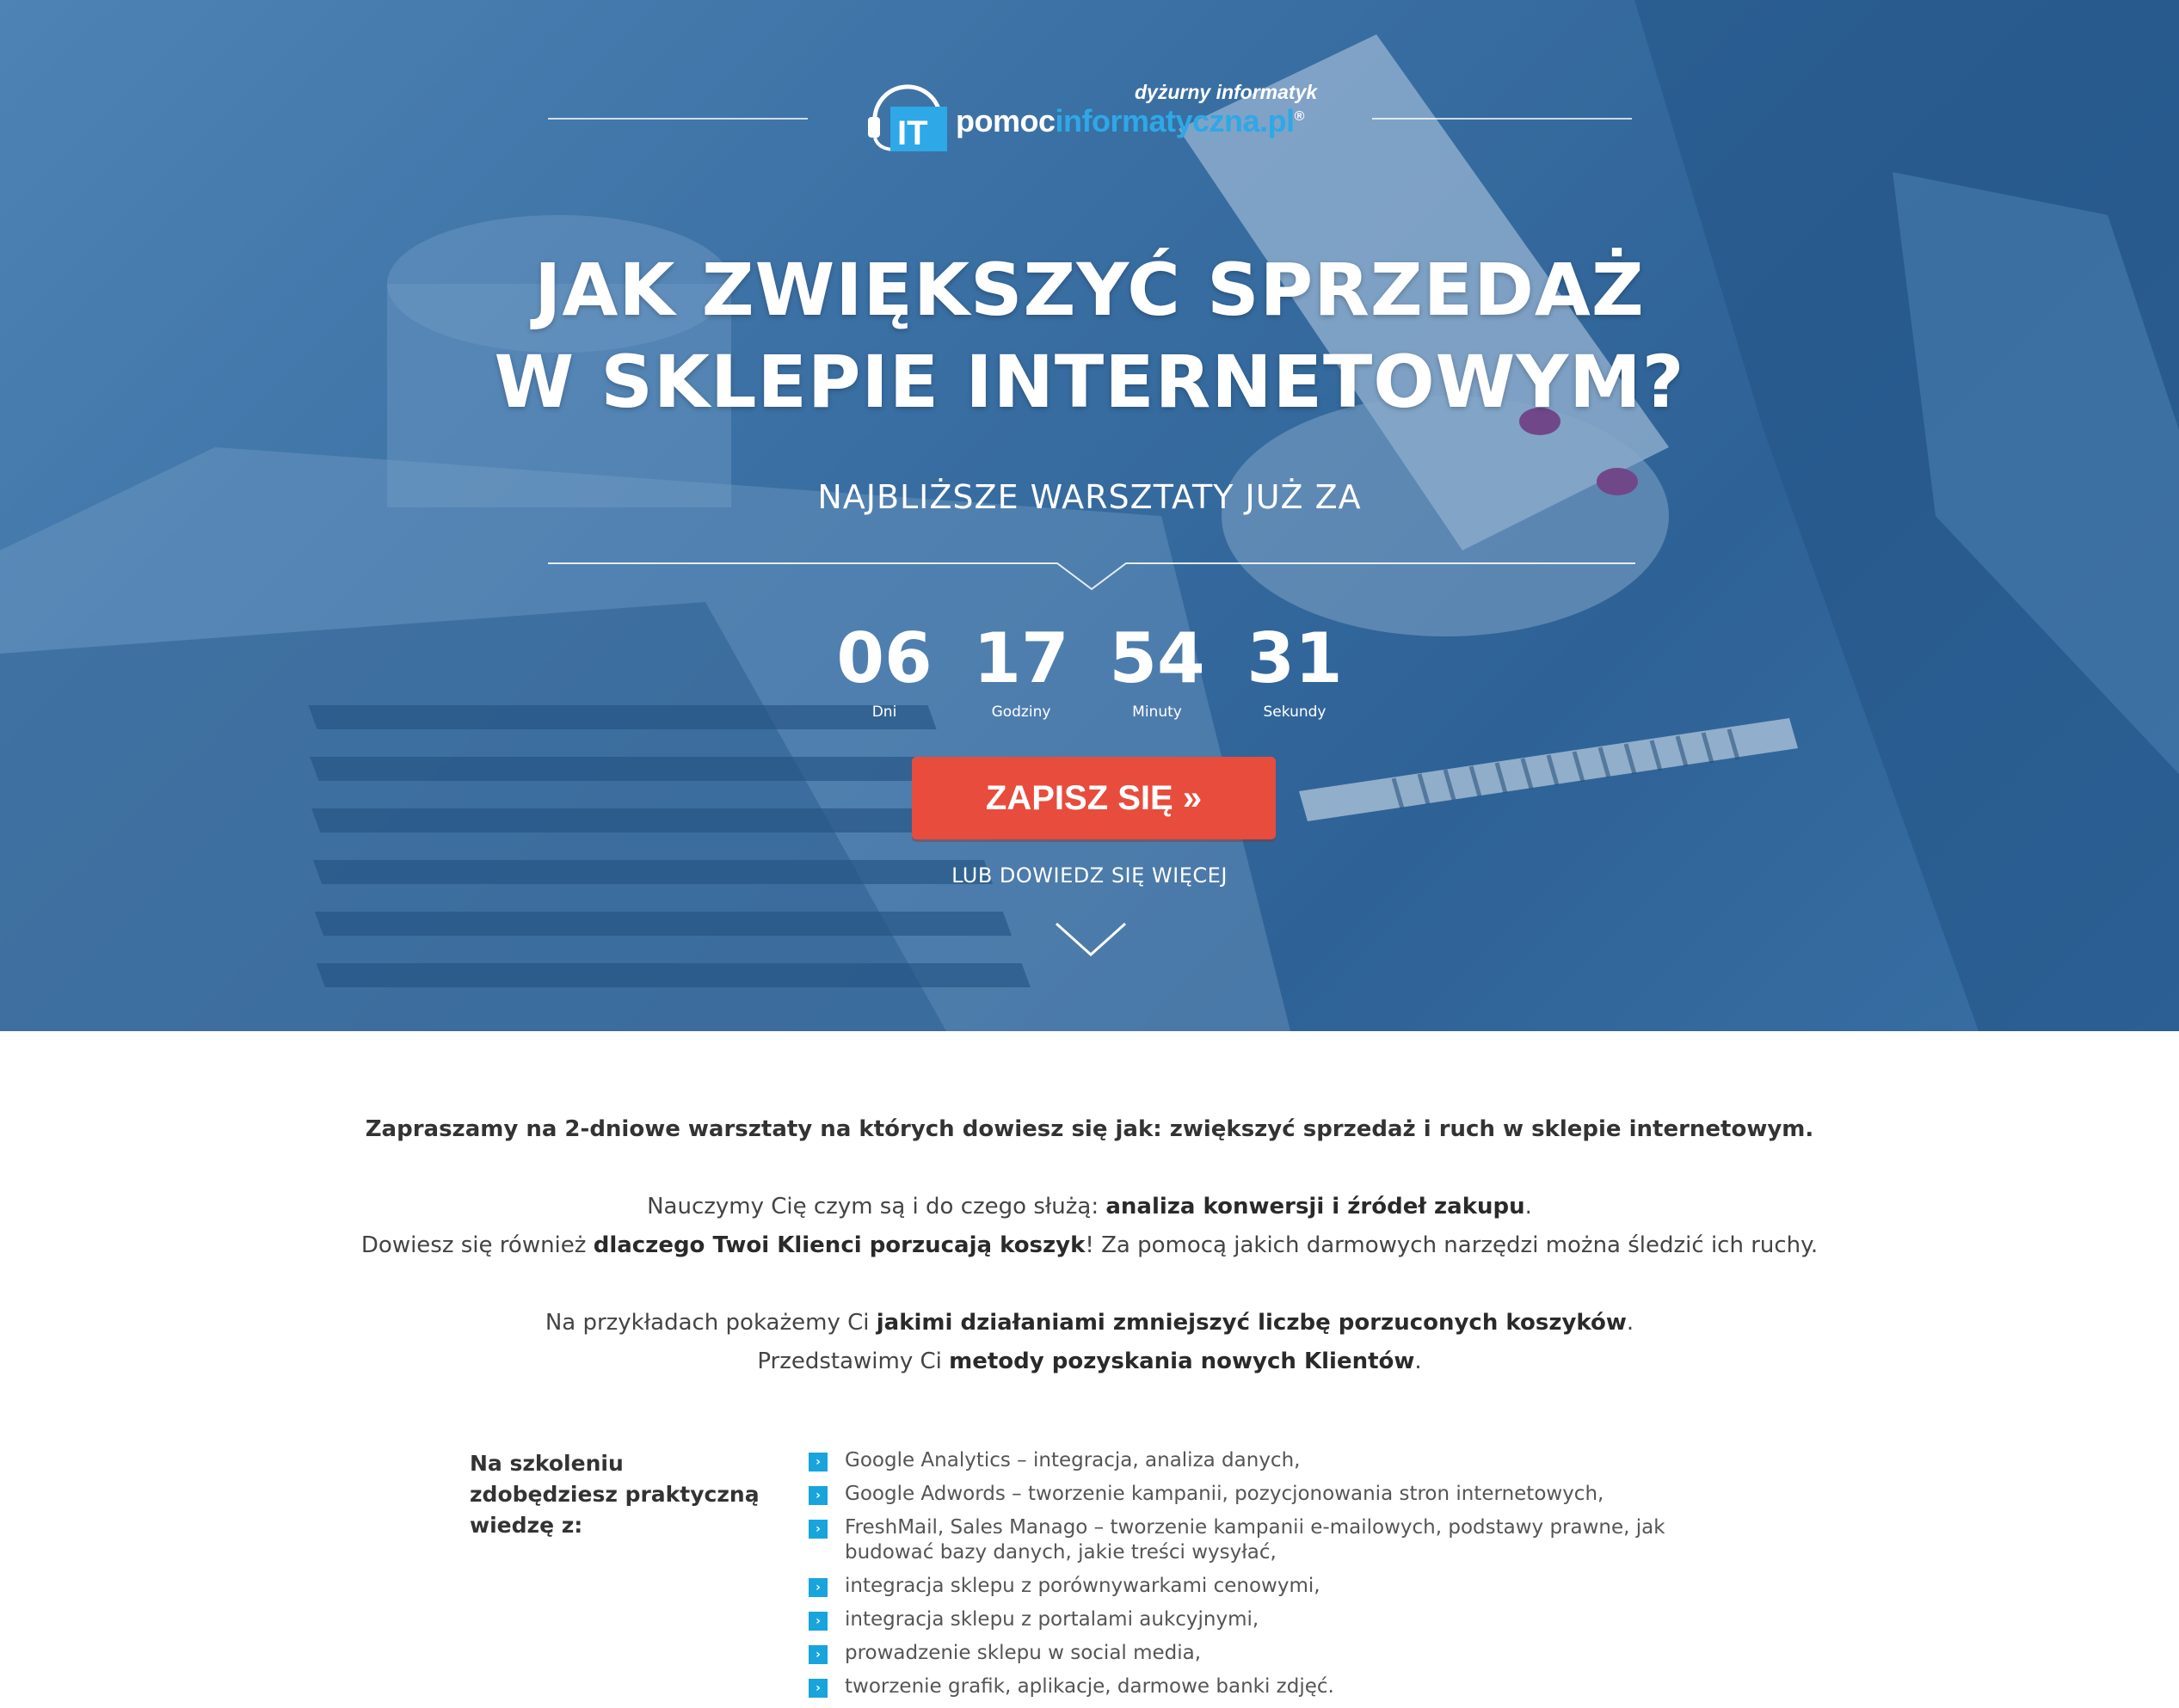 This screenshot has height=1708, width=2179. What do you see at coordinates (1021, 712) in the screenshot?
I see `countdown-hours-label: Godziny` at bounding box center [1021, 712].